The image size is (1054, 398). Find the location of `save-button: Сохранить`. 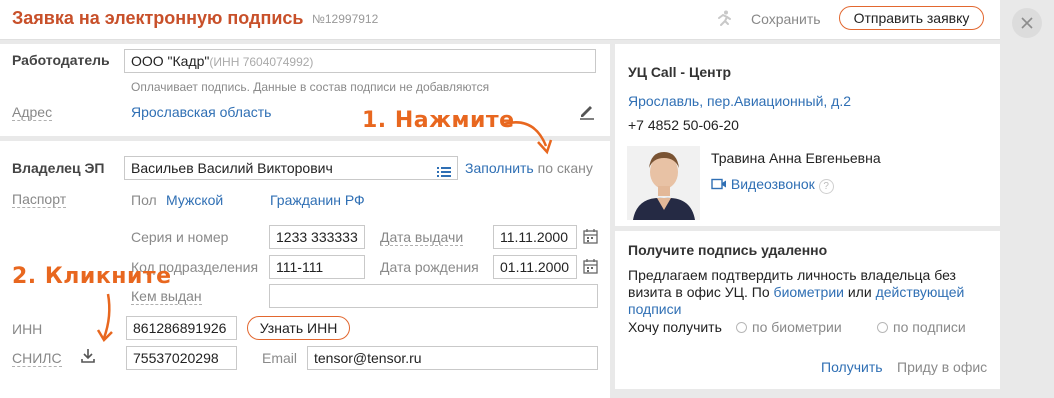

save-button: Сохранить is located at coordinates (786, 19).